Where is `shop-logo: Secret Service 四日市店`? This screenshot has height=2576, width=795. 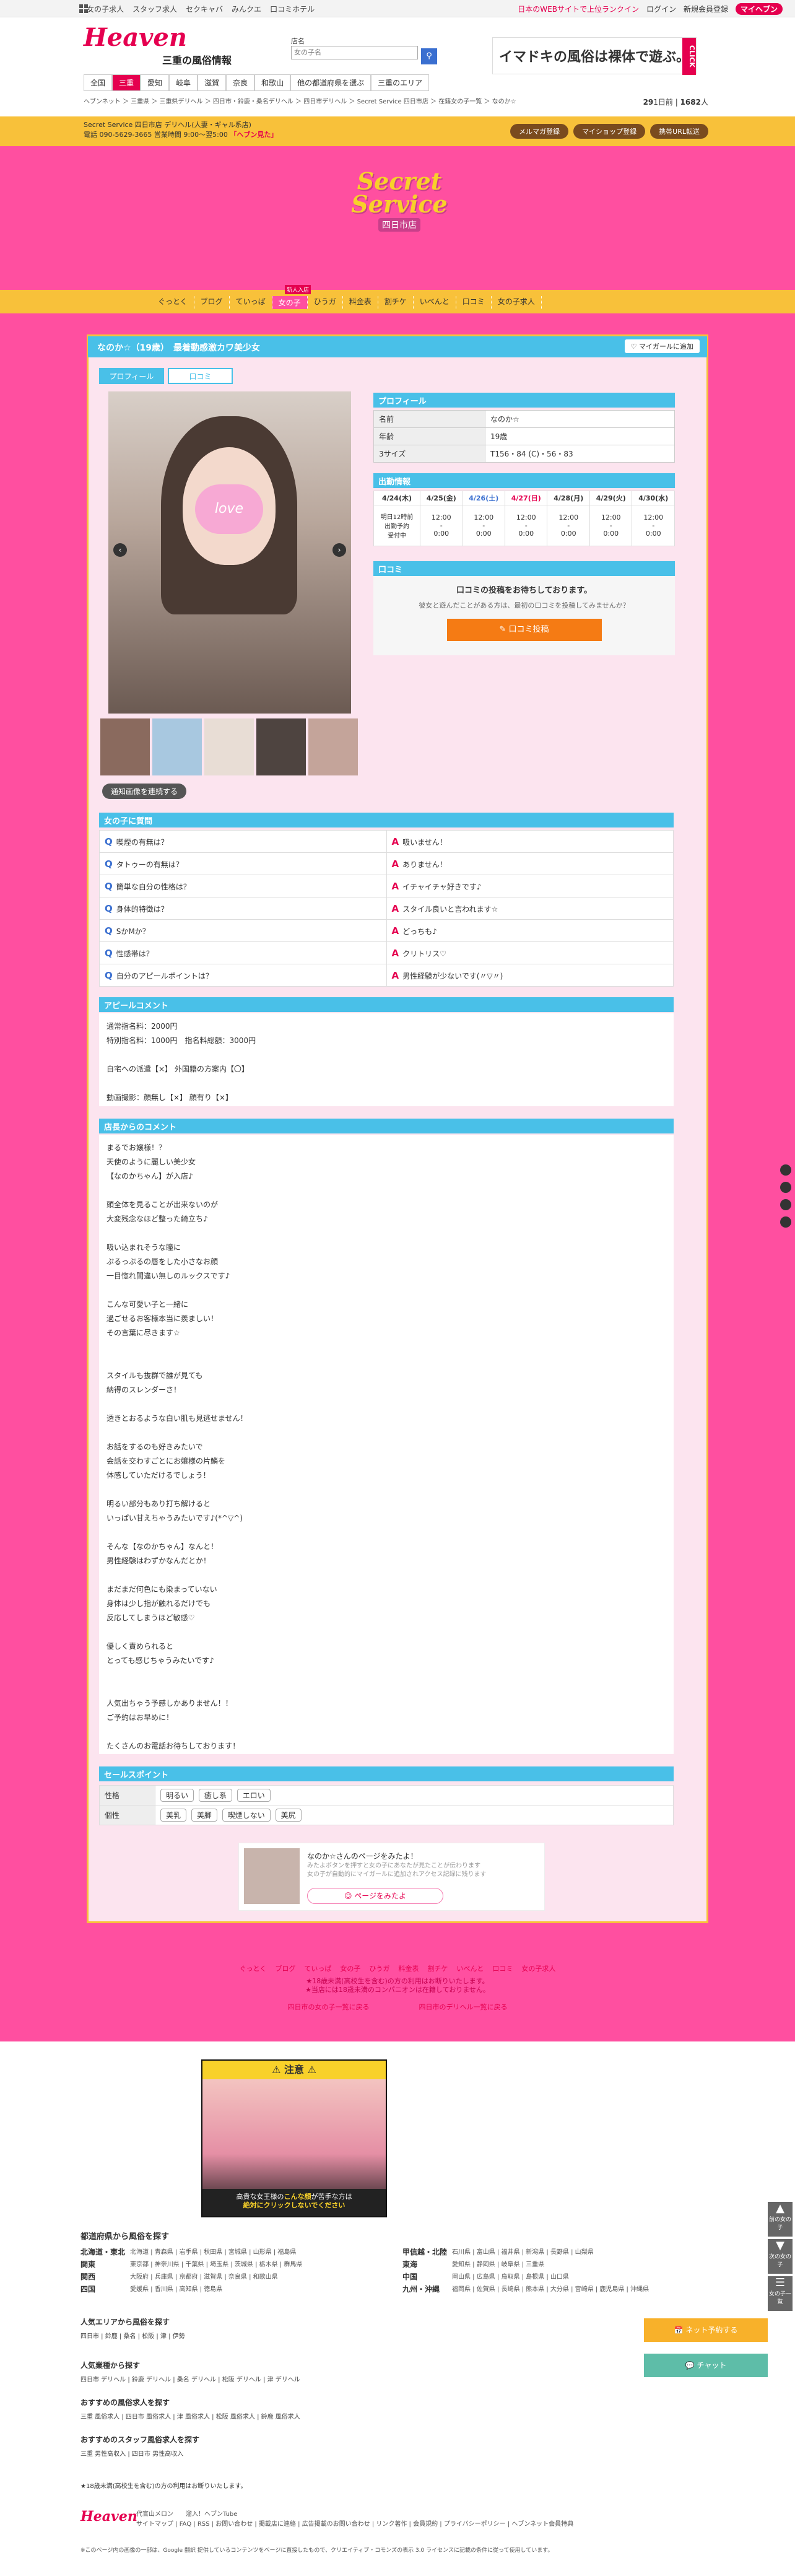 shop-logo: Secret Service 四日市店 is located at coordinates (399, 213).